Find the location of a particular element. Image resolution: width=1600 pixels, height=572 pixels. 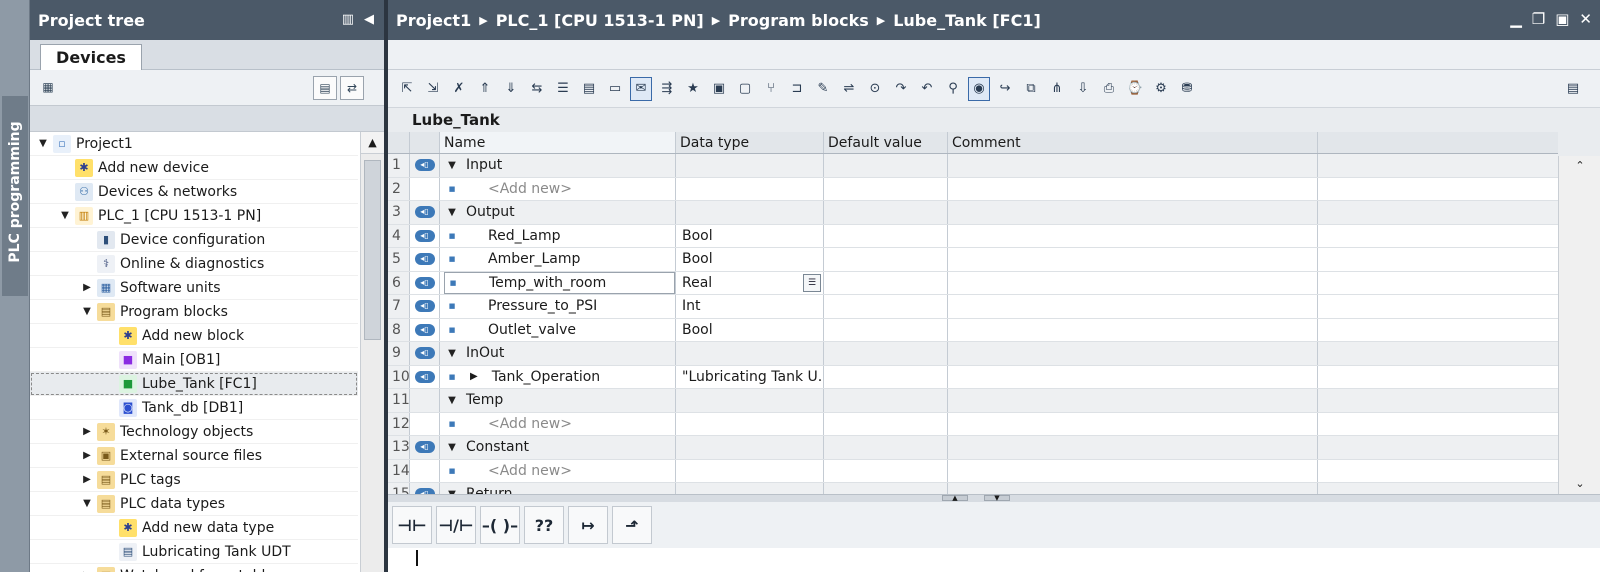

name-cell: ▼ Output is located at coordinates (558, 212).